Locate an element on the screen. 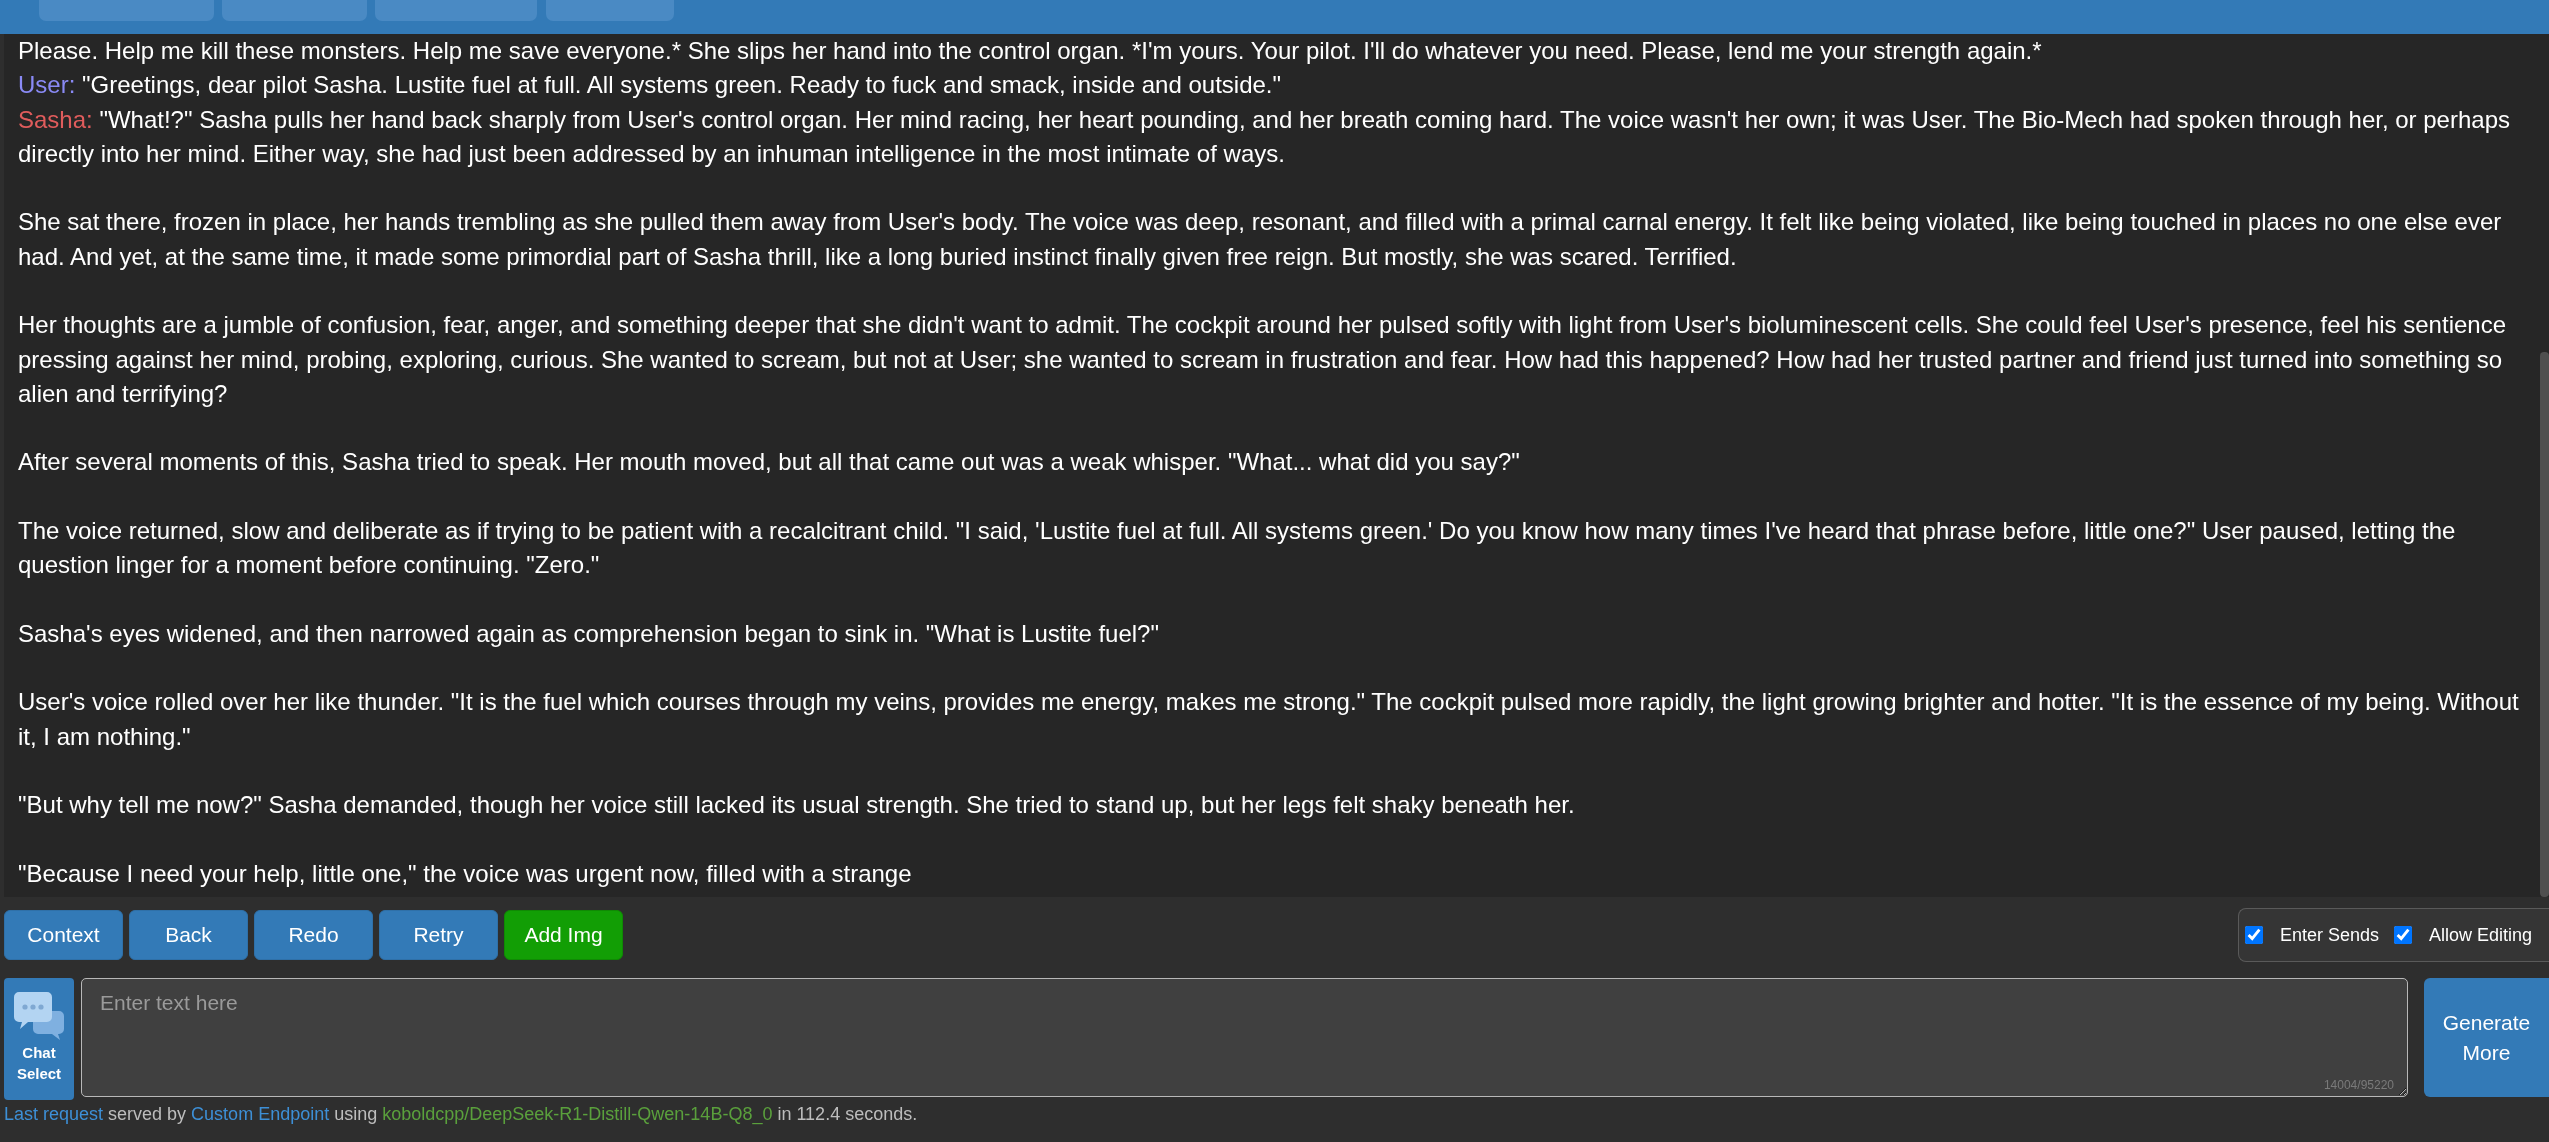 The image size is (2549, 1142). action-button: Context is located at coordinates (63, 935).